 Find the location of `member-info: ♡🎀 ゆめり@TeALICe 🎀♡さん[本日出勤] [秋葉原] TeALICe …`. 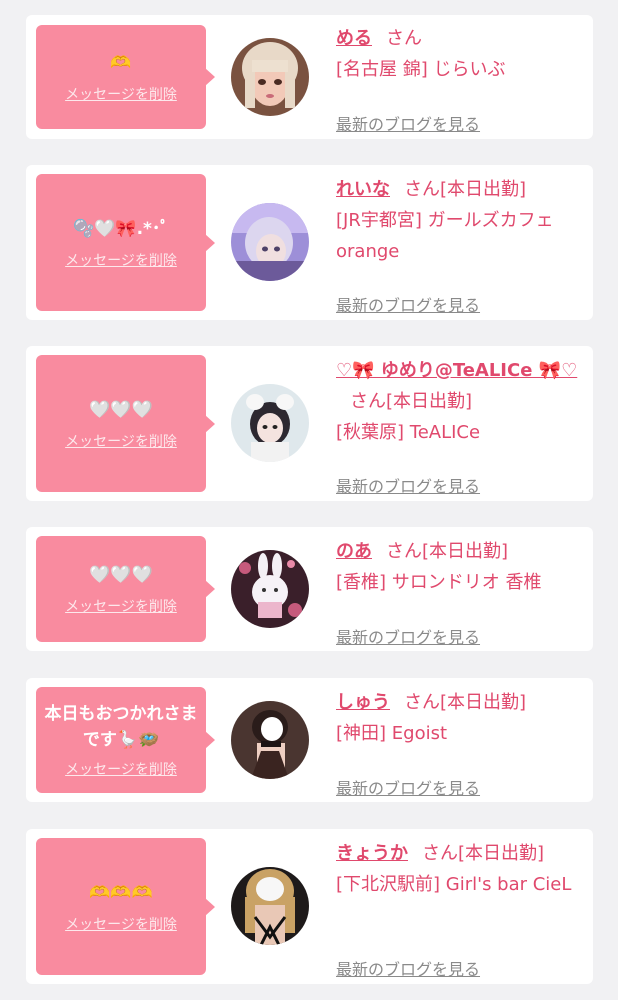

member-info: ♡🎀 ゆめり@TeALICe 🎀♡さん[本日出勤] [秋葉原] TeALICe … is located at coordinates (458, 425).